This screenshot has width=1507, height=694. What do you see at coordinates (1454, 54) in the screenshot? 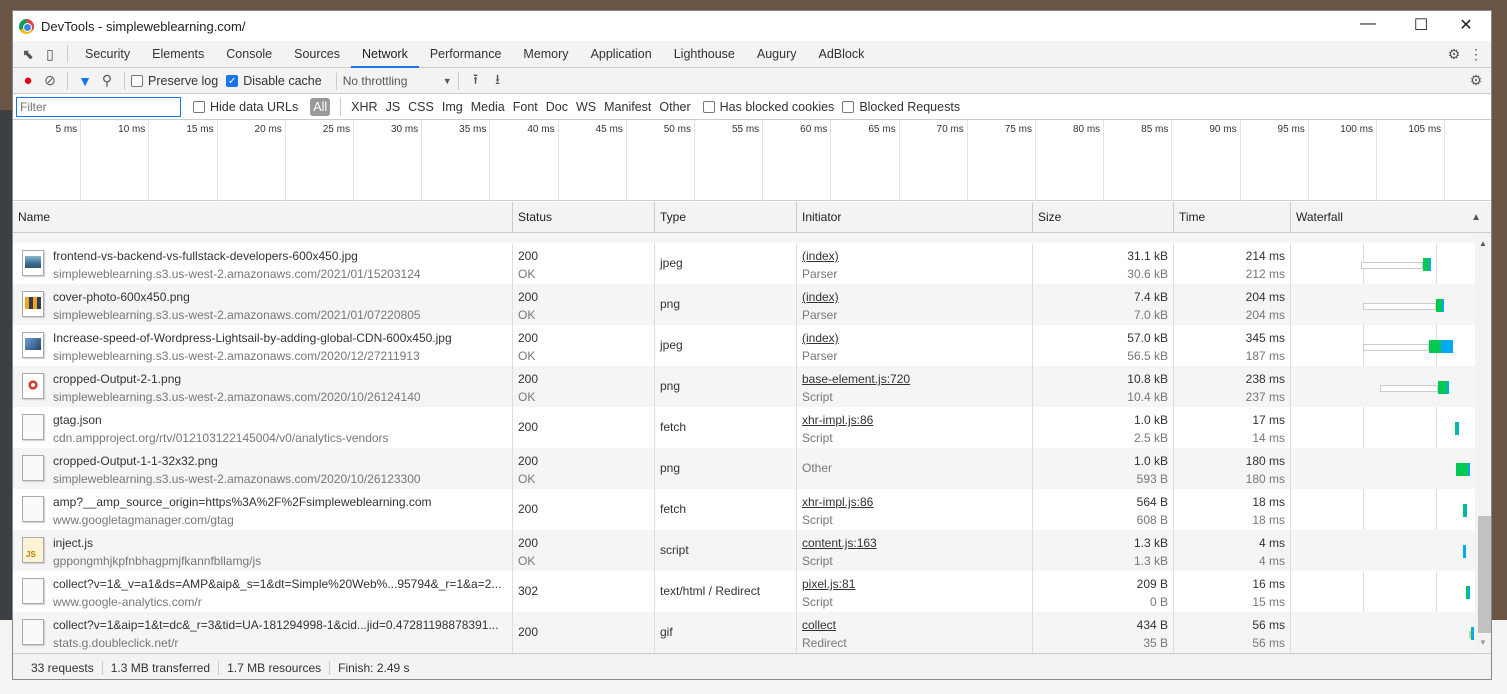
I see `settings-gear-icon: ⚙` at bounding box center [1454, 54].